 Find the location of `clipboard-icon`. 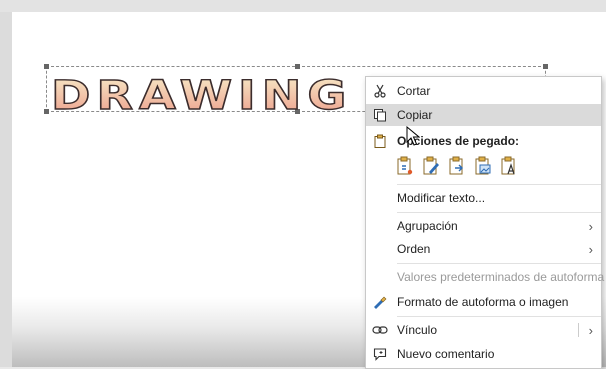

clipboard-icon is located at coordinates (380, 141).